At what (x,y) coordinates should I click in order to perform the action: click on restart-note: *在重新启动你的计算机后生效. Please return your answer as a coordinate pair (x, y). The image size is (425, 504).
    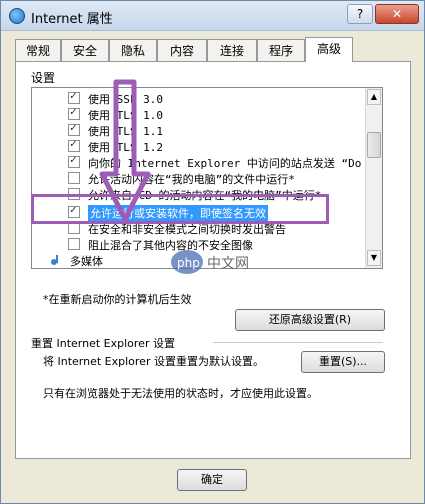
    Looking at the image, I should click on (117, 299).